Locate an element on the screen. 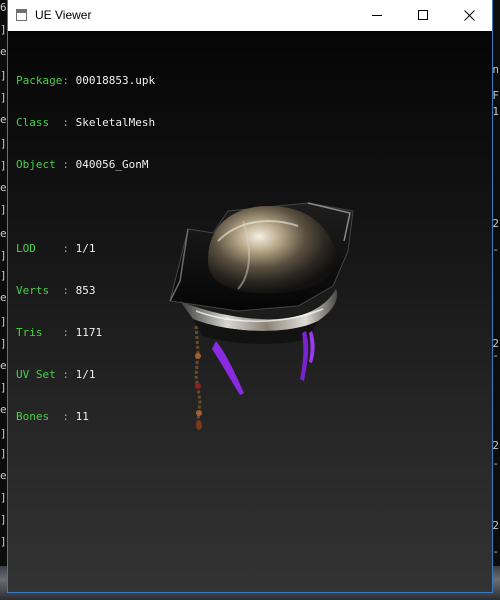  title-bar: UE Viewer is located at coordinates (250, 15).